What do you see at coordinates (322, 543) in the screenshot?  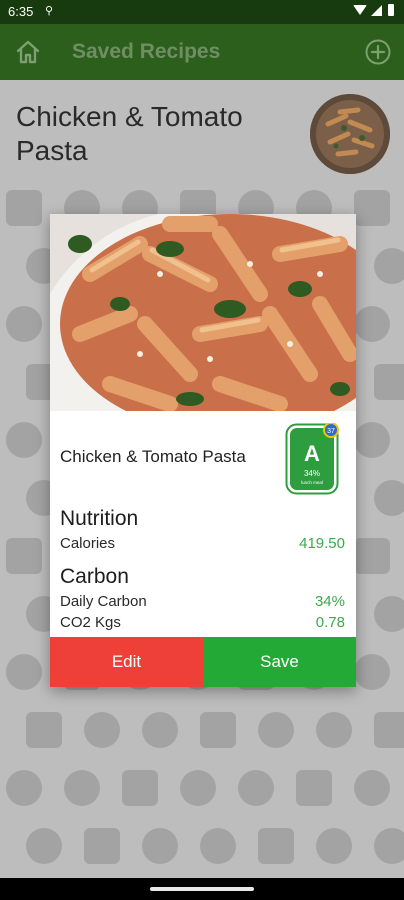 I see `calories-value: 419.50` at bounding box center [322, 543].